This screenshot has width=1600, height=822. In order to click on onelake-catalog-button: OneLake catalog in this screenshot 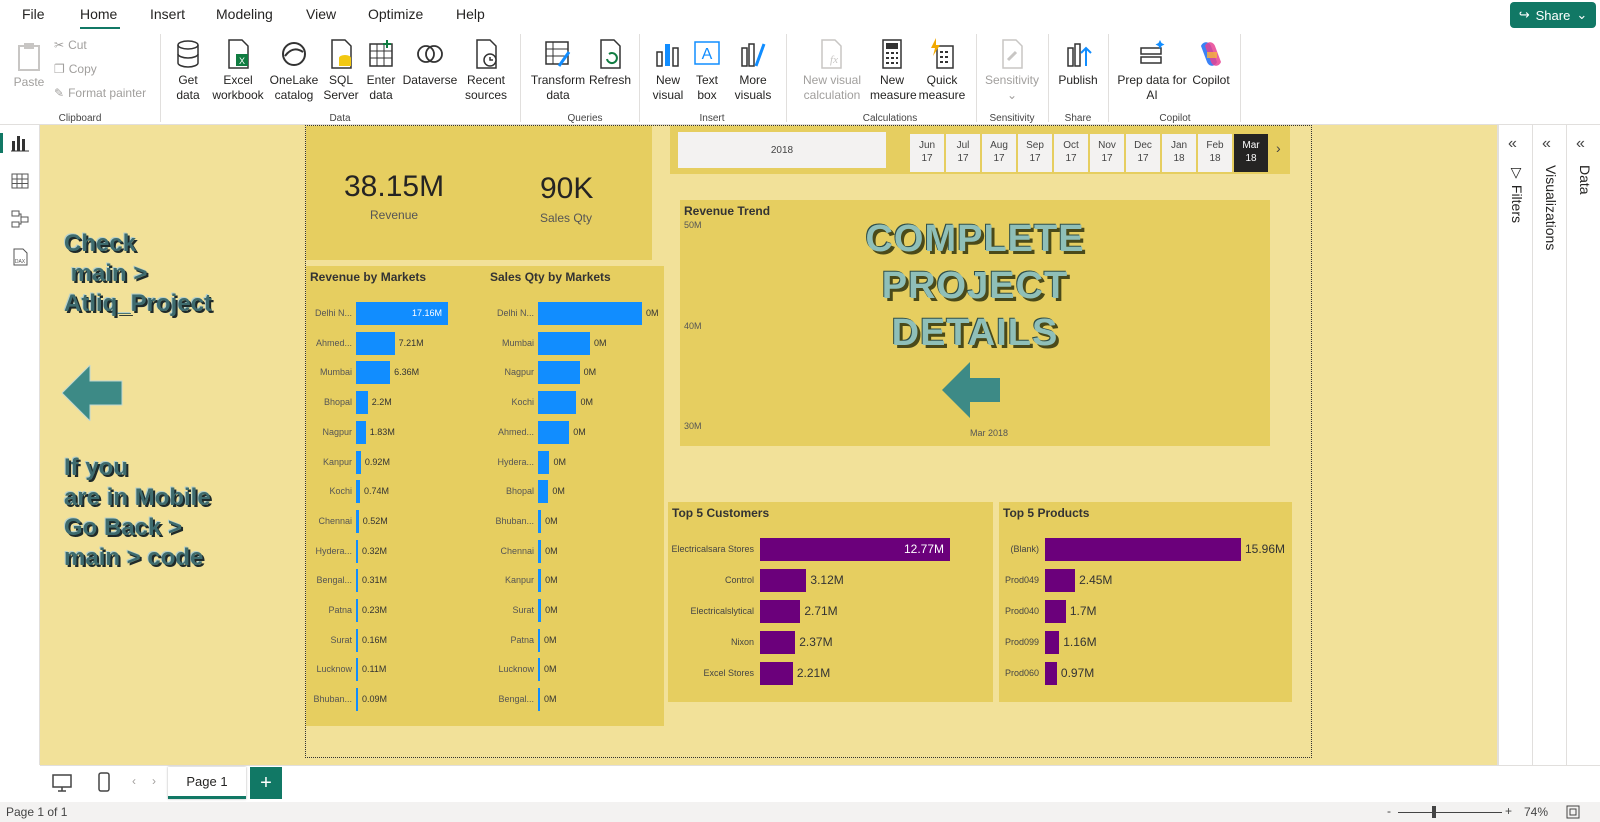, I will do `click(294, 70)`.